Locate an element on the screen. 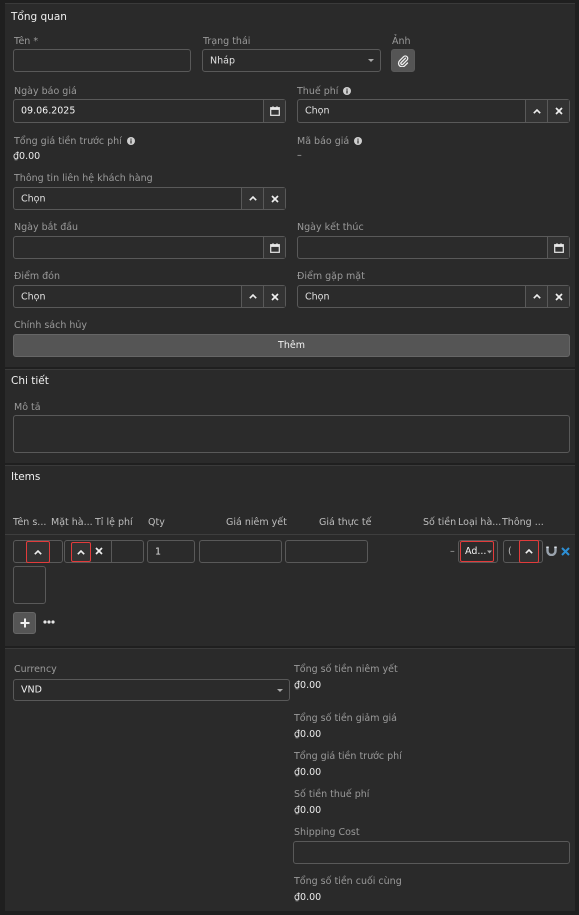 Image resolution: width=579 pixels, height=915 pixels. tax-value: Chọn is located at coordinates (317, 111).